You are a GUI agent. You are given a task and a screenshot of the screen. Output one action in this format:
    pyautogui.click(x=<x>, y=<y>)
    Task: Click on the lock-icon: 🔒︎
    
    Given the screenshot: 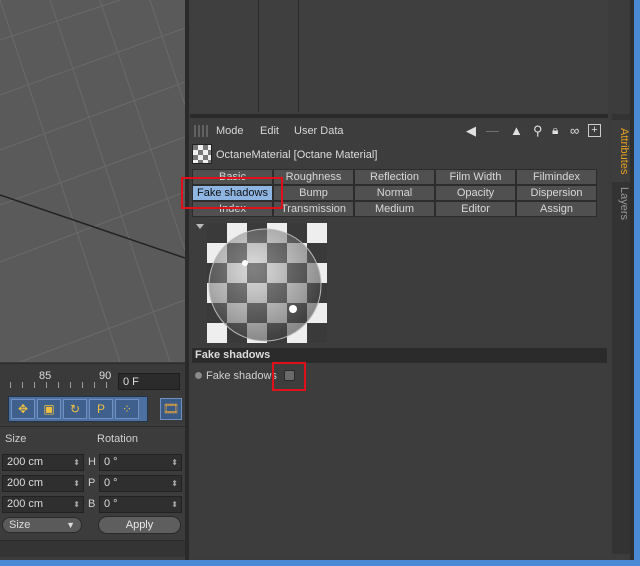 What is the action you would take?
    pyautogui.click(x=555, y=130)
    